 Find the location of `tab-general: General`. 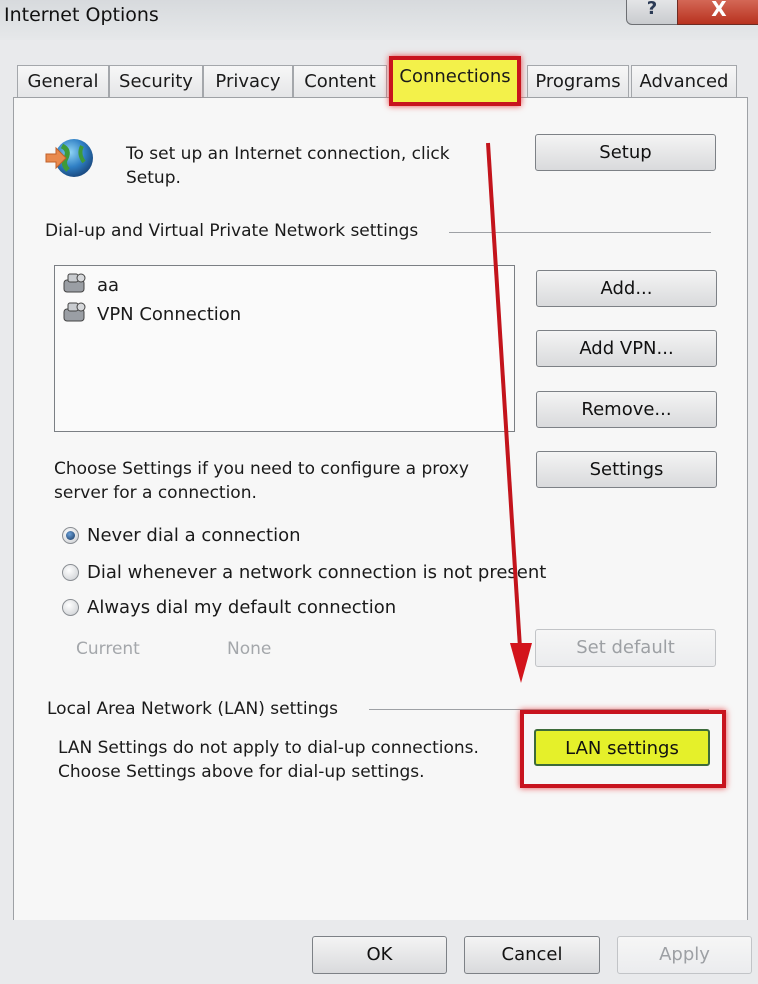

tab-general: General is located at coordinates (63, 81).